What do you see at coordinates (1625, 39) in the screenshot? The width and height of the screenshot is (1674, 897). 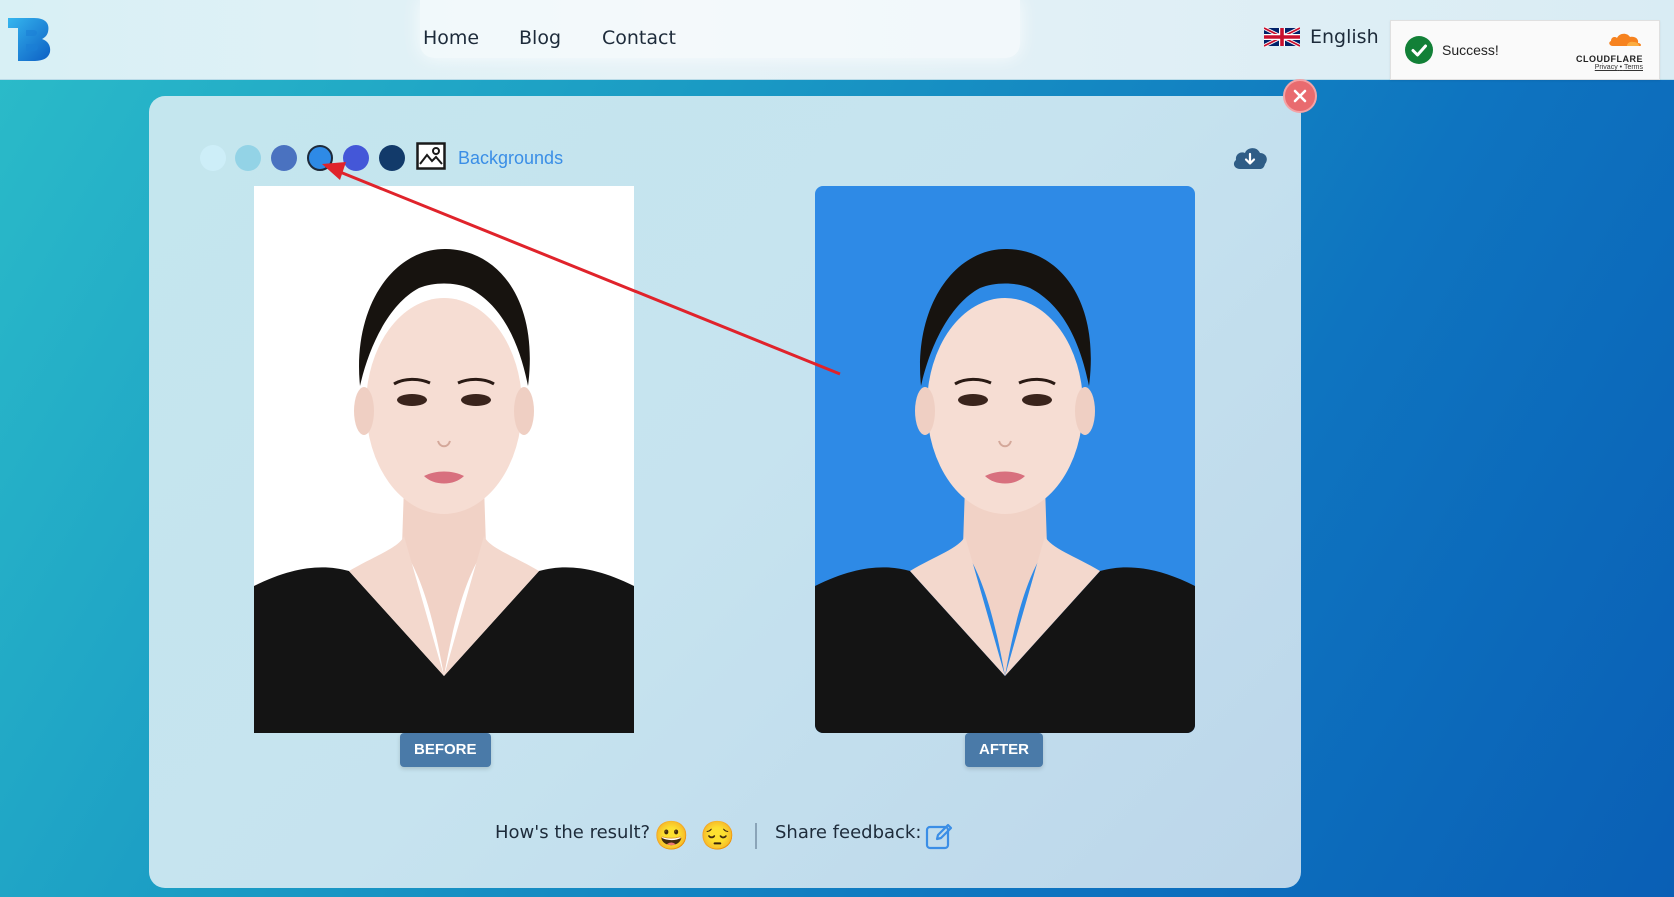 I see `cloud-icon` at bounding box center [1625, 39].